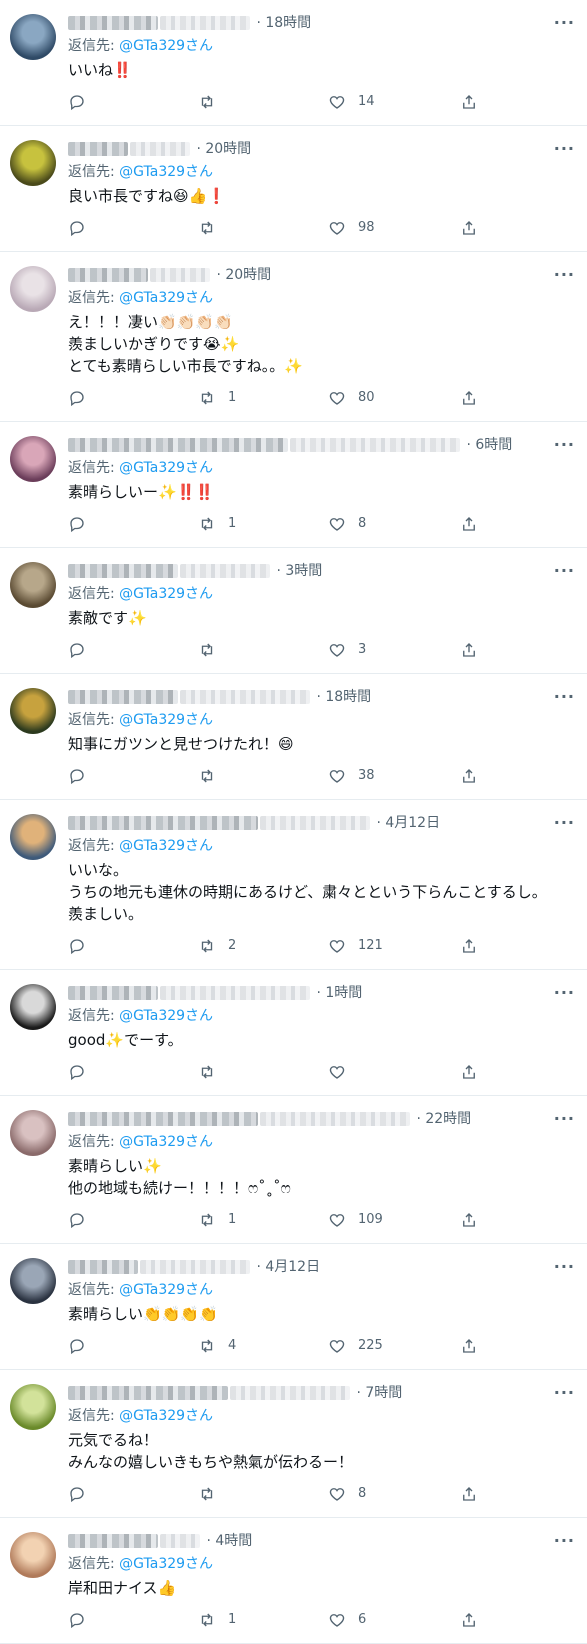  Describe the element at coordinates (217, 1346) in the screenshot. I see `retweet-button: 4` at that location.